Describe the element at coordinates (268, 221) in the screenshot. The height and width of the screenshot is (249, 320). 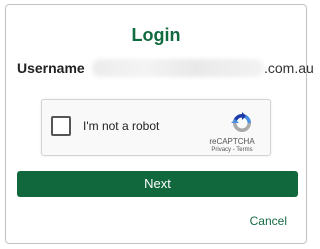
I see `cancel-link: Cancel` at that location.